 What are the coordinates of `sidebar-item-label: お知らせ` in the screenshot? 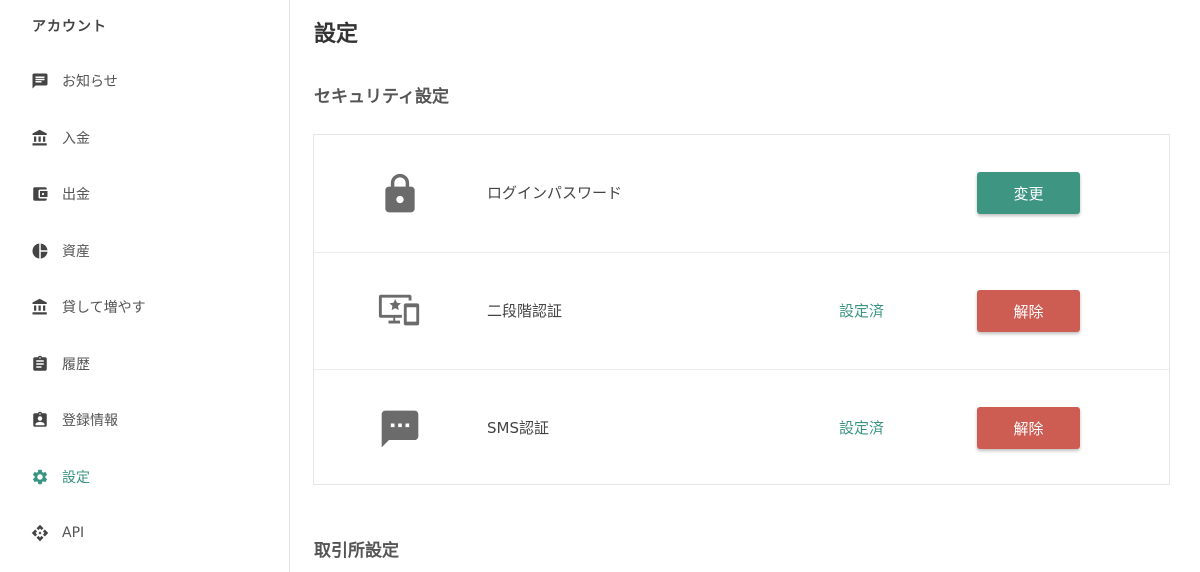 It's located at (90, 82).